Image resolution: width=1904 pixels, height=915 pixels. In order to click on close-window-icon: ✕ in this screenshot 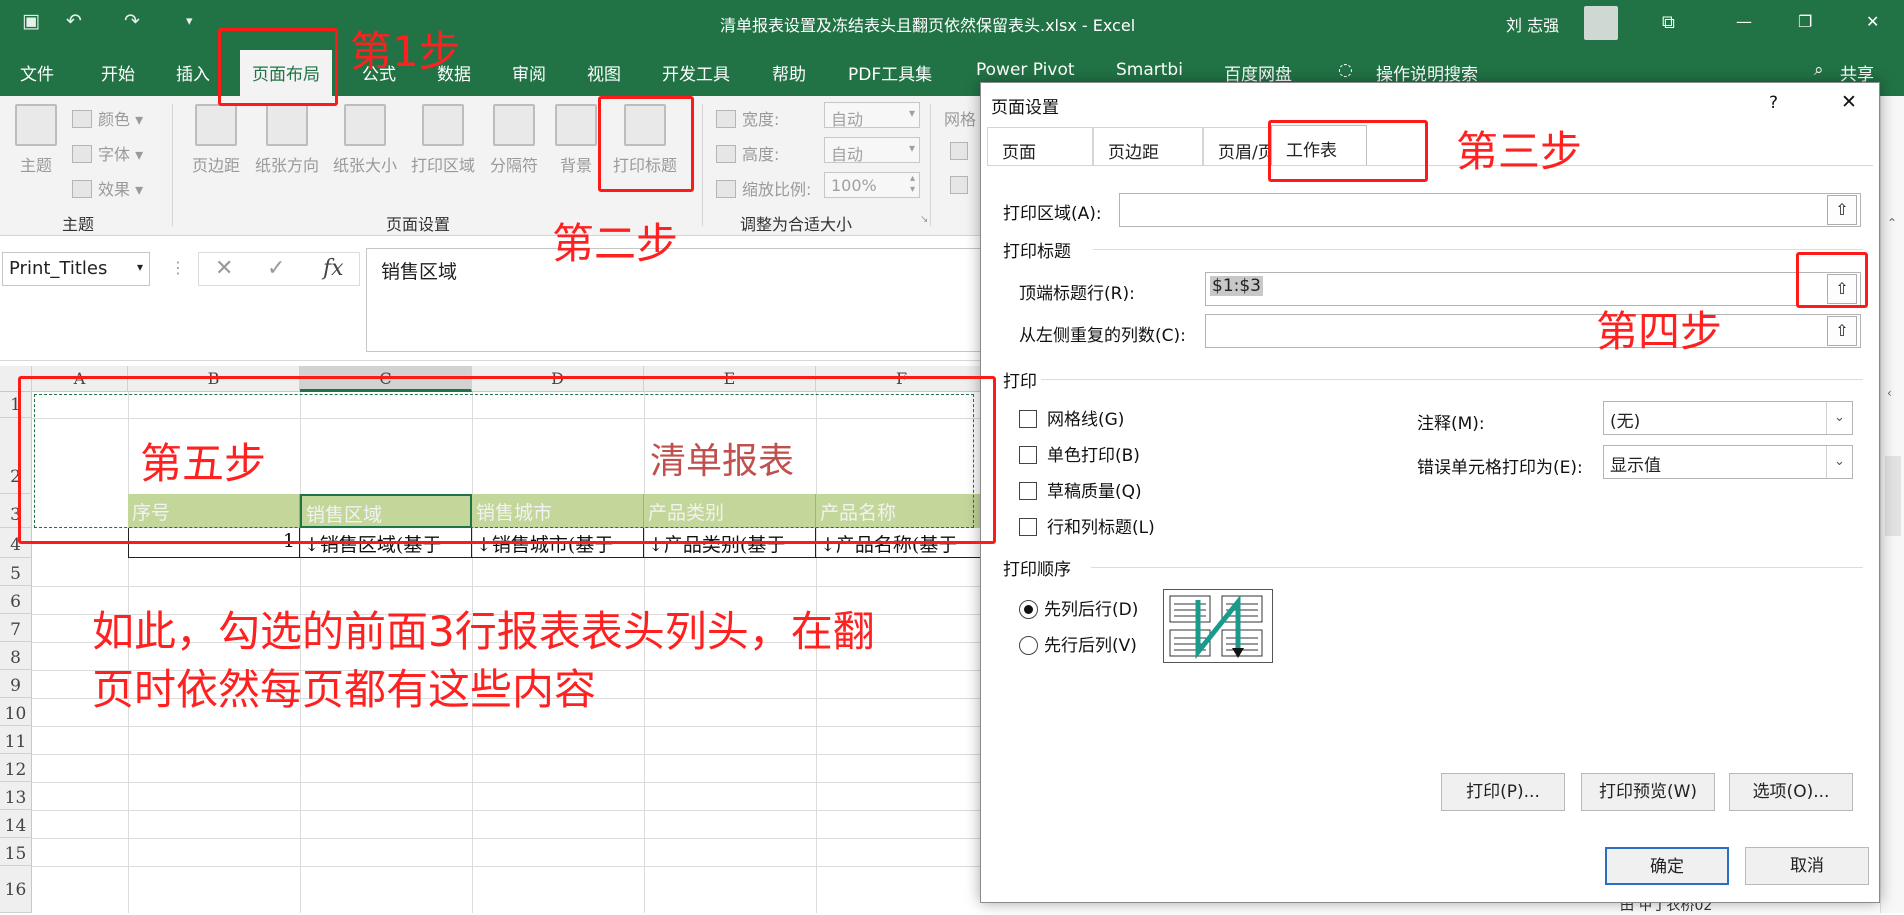, I will do `click(1872, 21)`.